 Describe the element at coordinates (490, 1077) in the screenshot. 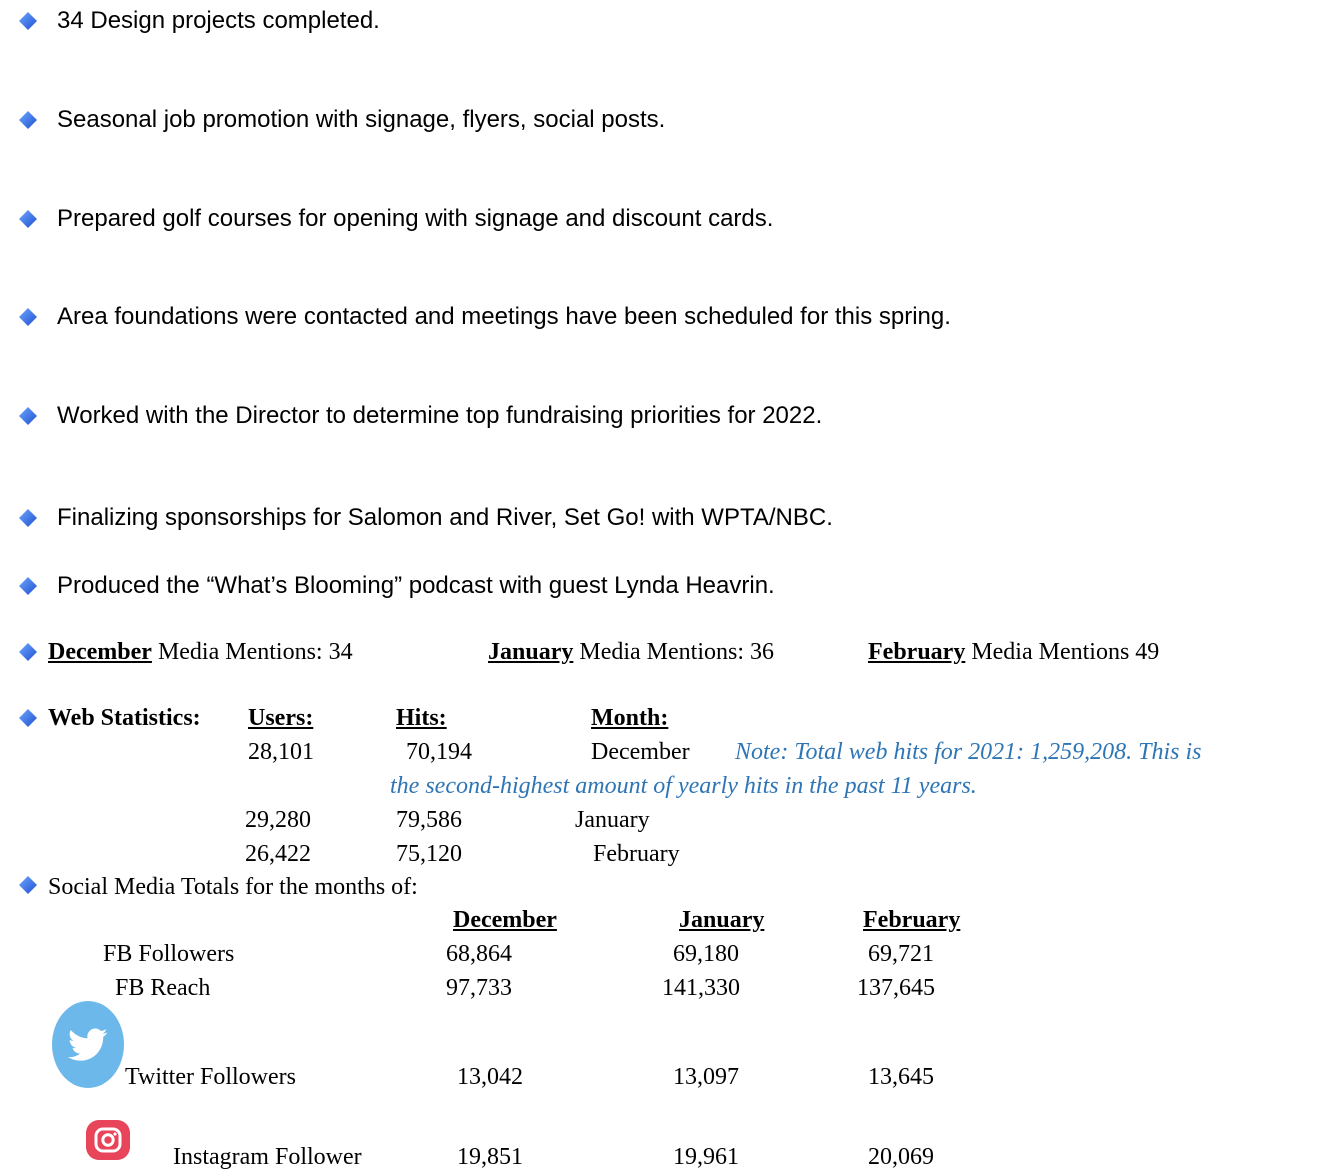

I see `social-value: 13,042` at that location.